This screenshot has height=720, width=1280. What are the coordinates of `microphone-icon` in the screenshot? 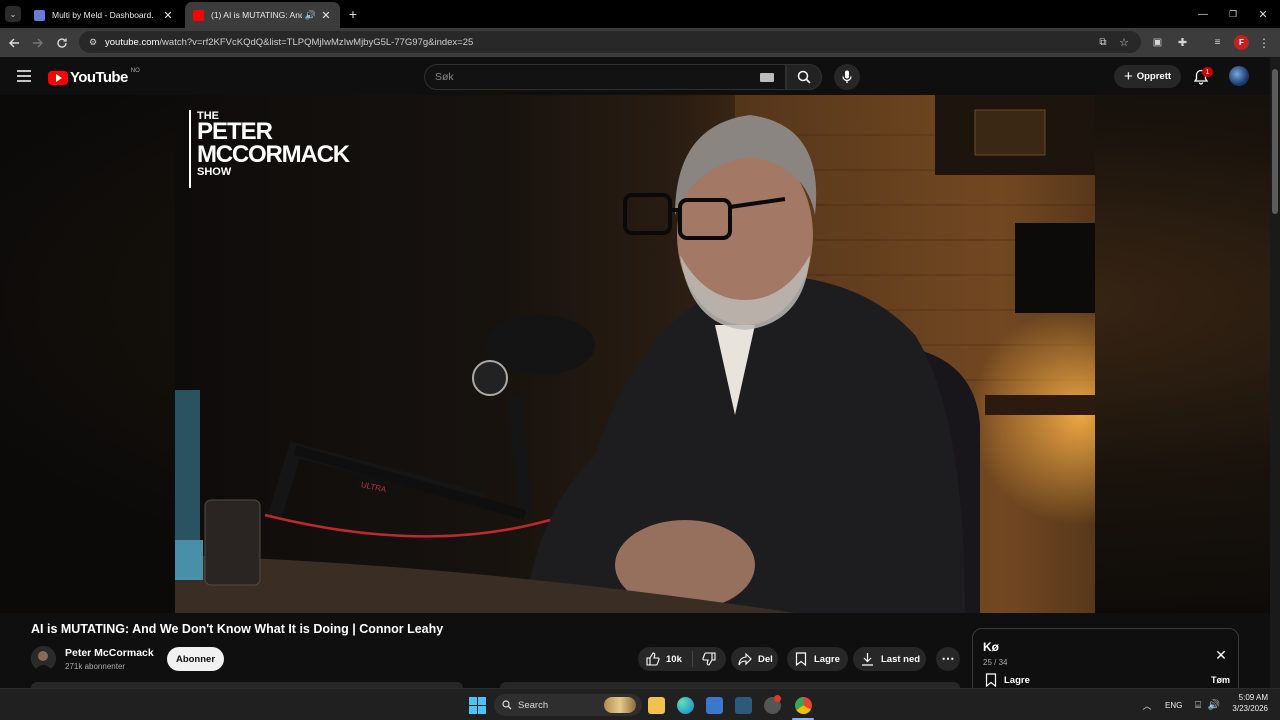 It's located at (847, 76).